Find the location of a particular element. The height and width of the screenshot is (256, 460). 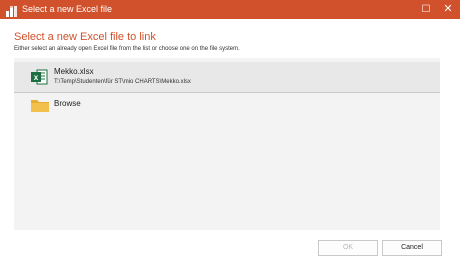

browse-item: Browse is located at coordinates (227, 103).